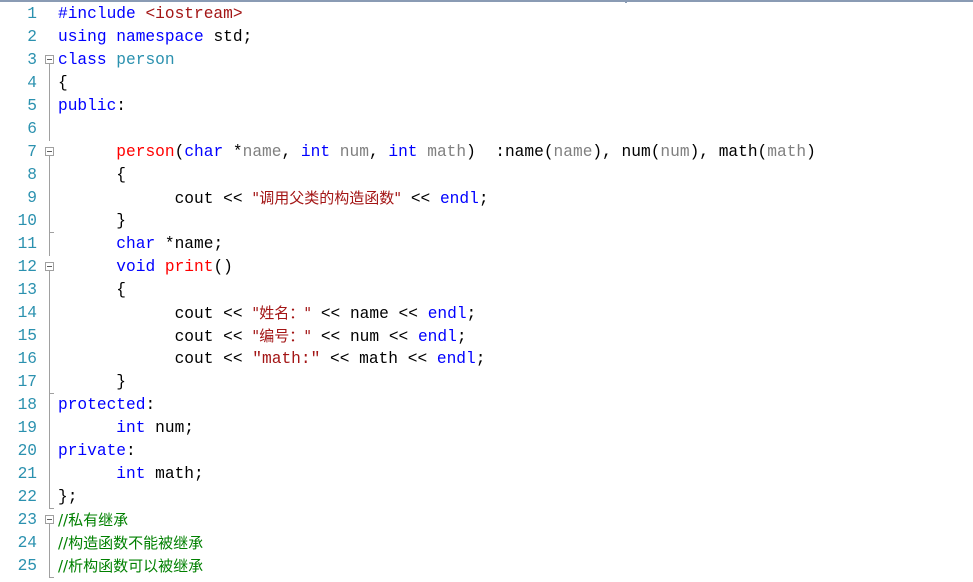 The height and width of the screenshot is (582, 973). What do you see at coordinates (486, 336) in the screenshot?
I see `code-line: 15 cout << "编号：" << num << endl;` at bounding box center [486, 336].